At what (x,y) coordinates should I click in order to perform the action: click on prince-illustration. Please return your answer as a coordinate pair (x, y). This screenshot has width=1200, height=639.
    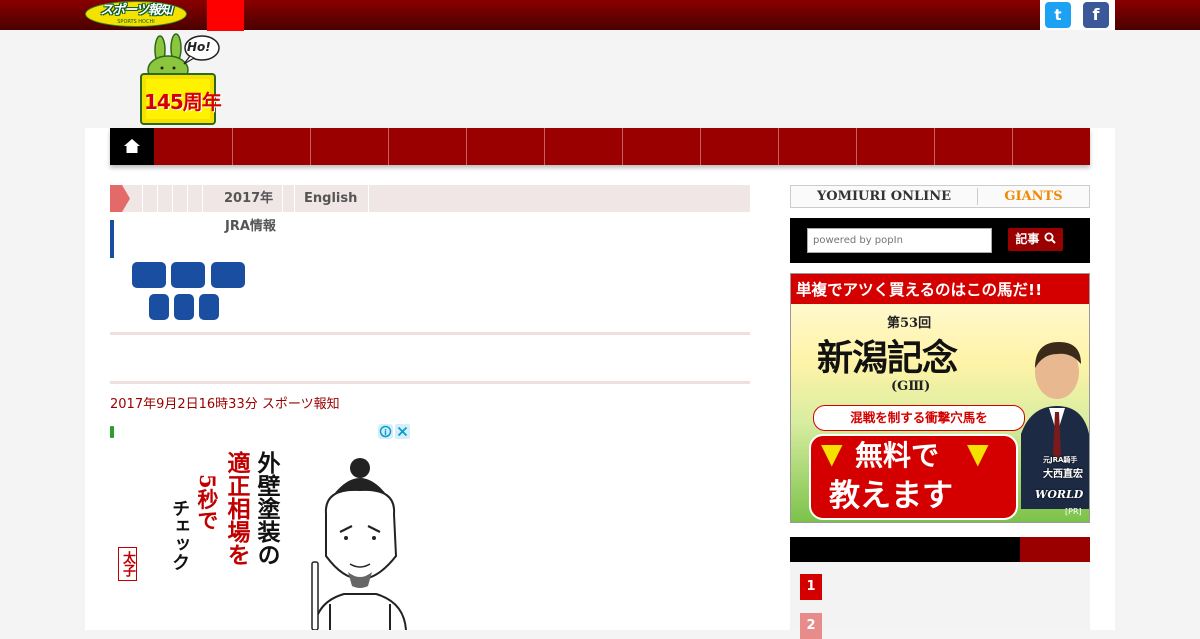
    Looking at the image, I should click on (359, 544).